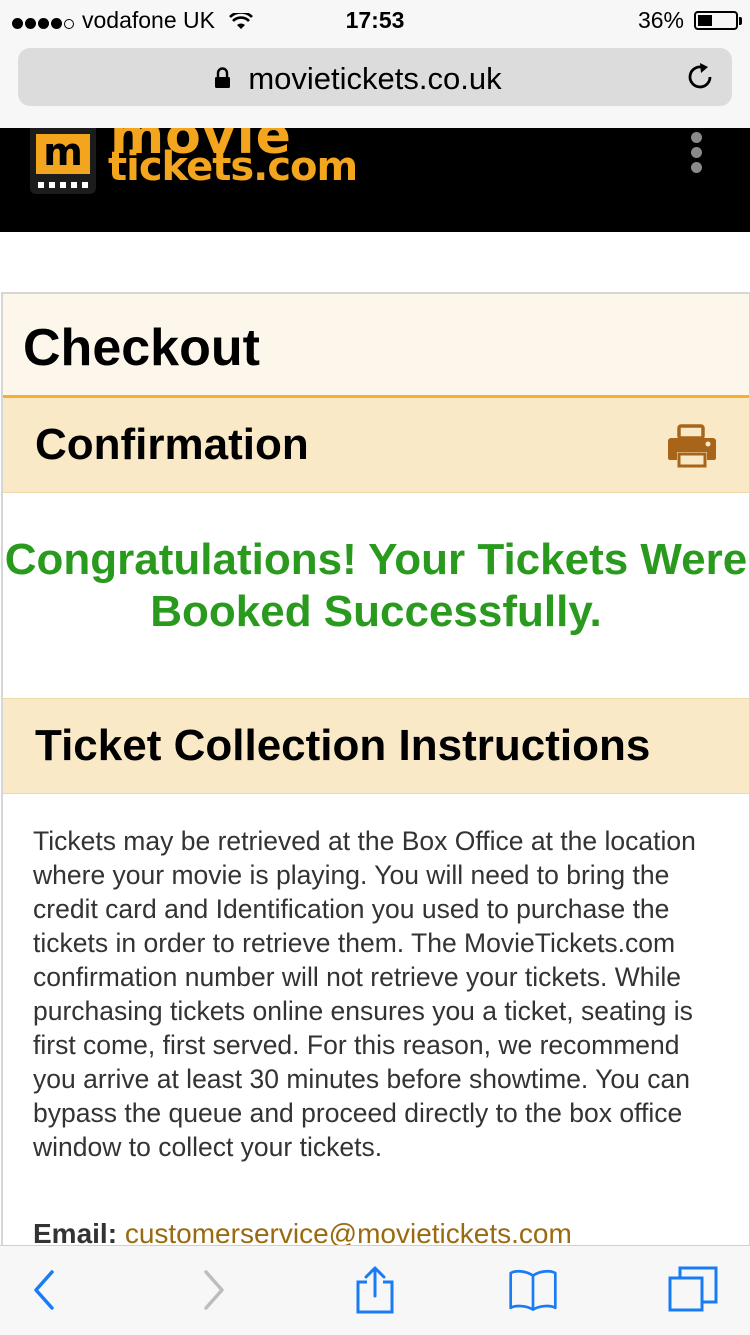 This screenshot has width=750, height=1335. I want to click on logo-letter: m, so click(63, 153).